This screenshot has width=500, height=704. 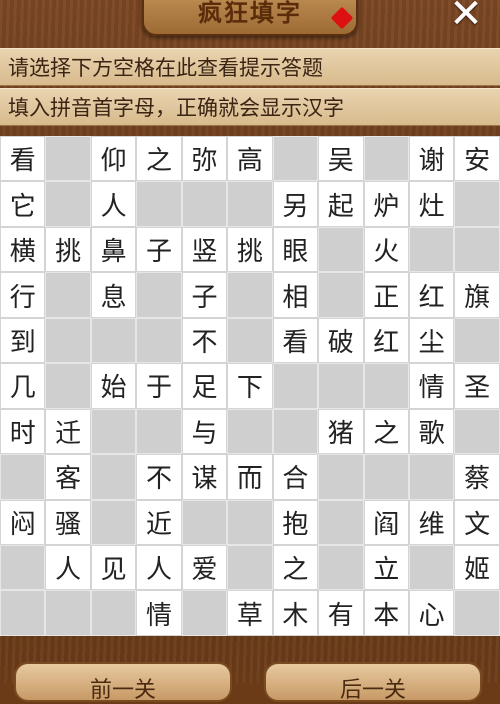 I want to click on grid-cell: 横, so click(x=23, y=249).